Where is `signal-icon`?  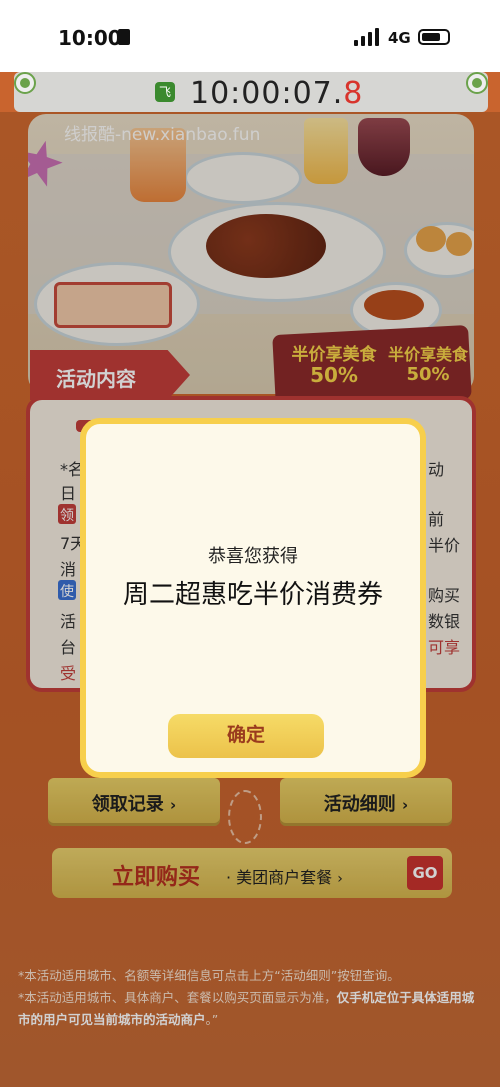
signal-icon is located at coordinates (367, 37).